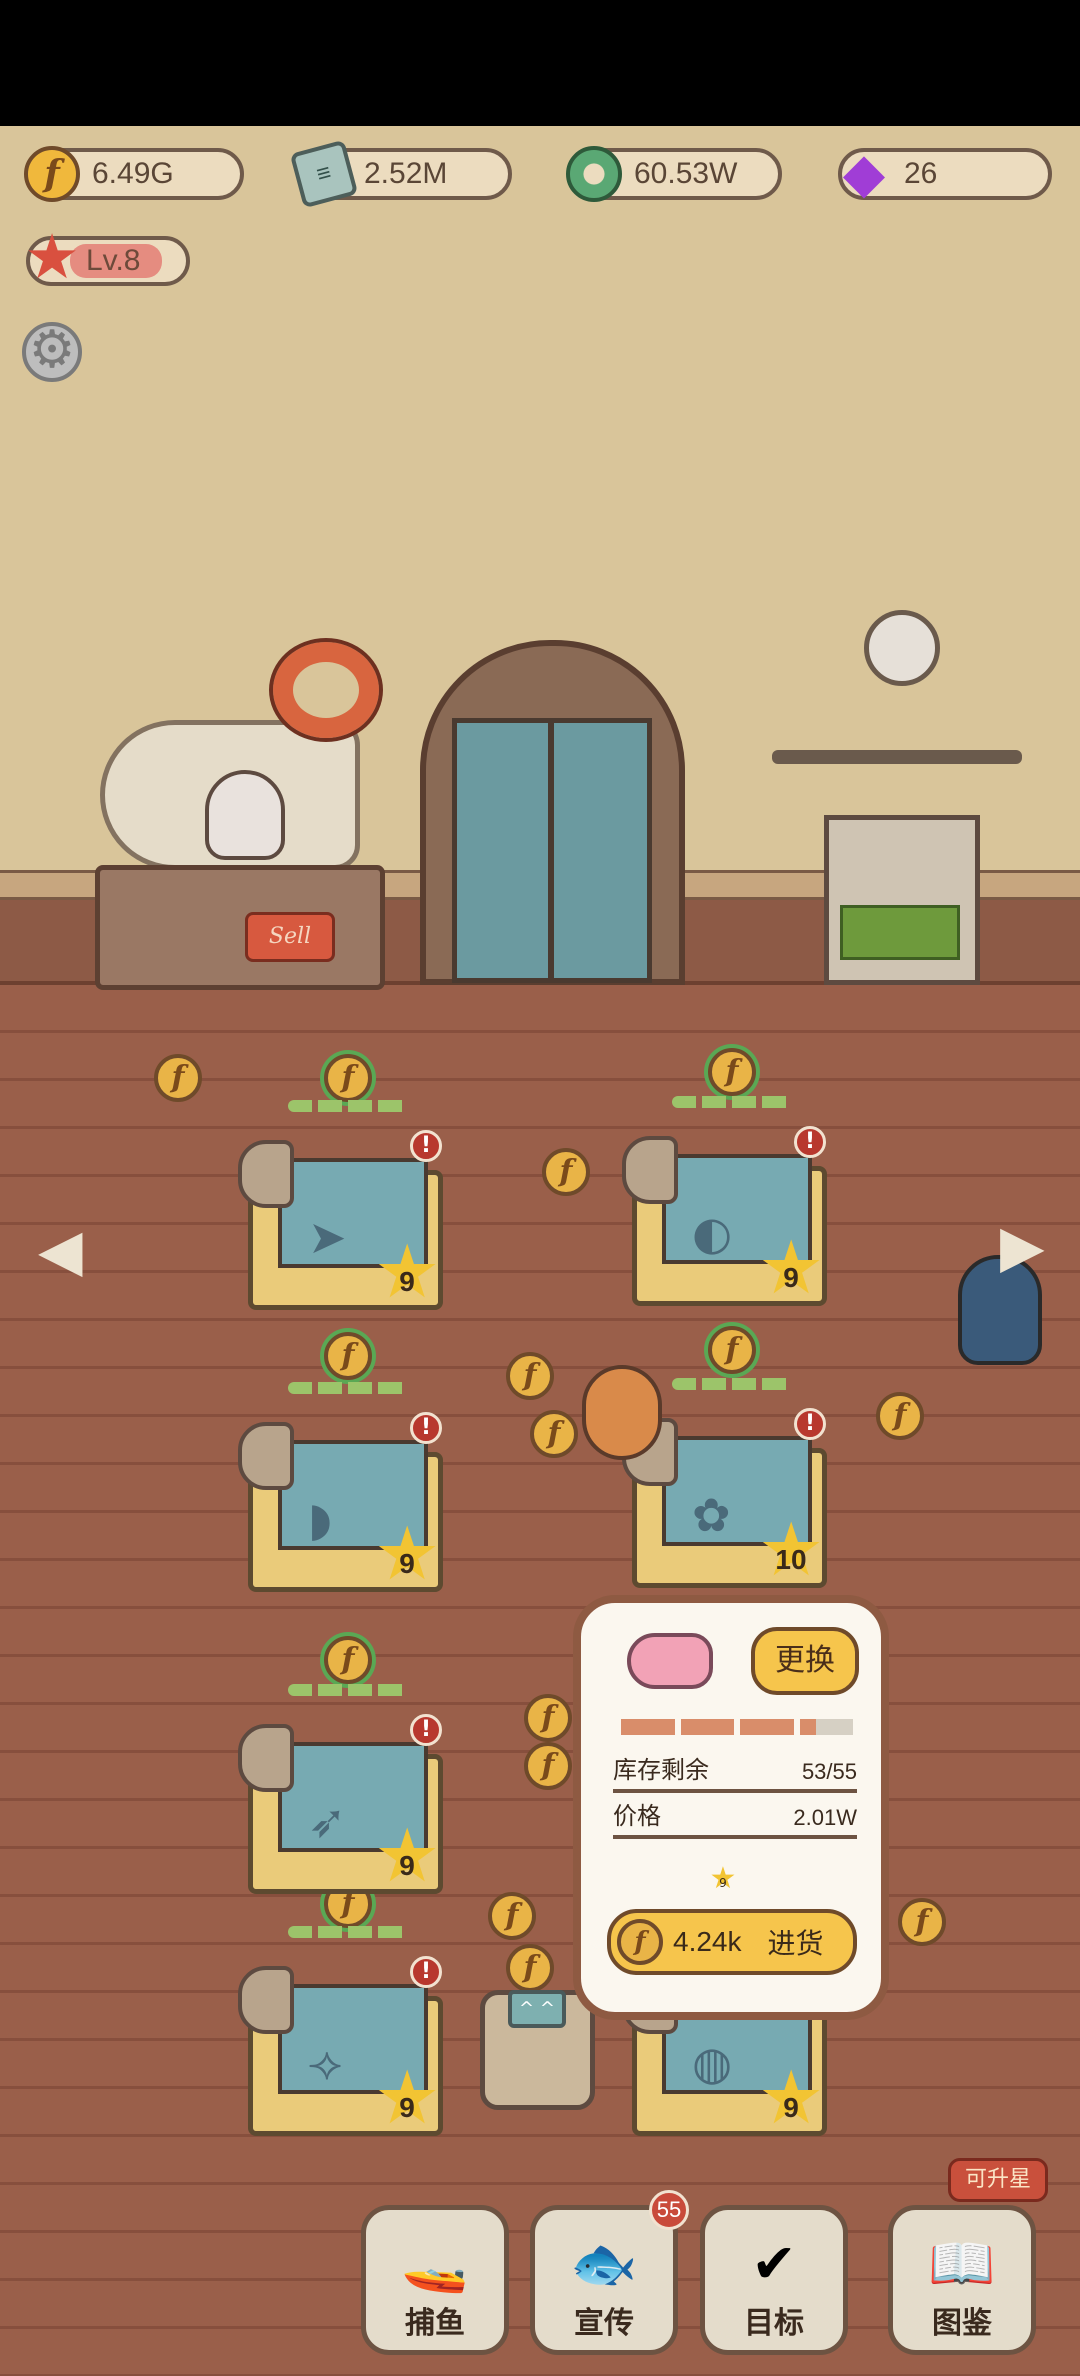 This screenshot has width=1080, height=2376. What do you see at coordinates (343, 1207) in the screenshot?
I see `fish-tank: ! ➤ ★ 9` at bounding box center [343, 1207].